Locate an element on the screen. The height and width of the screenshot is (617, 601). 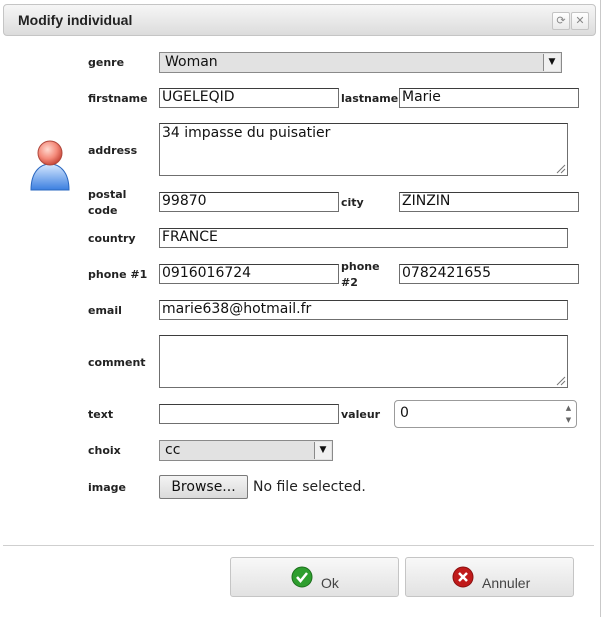
phone1-input: 0916016724 is located at coordinates (249, 274).